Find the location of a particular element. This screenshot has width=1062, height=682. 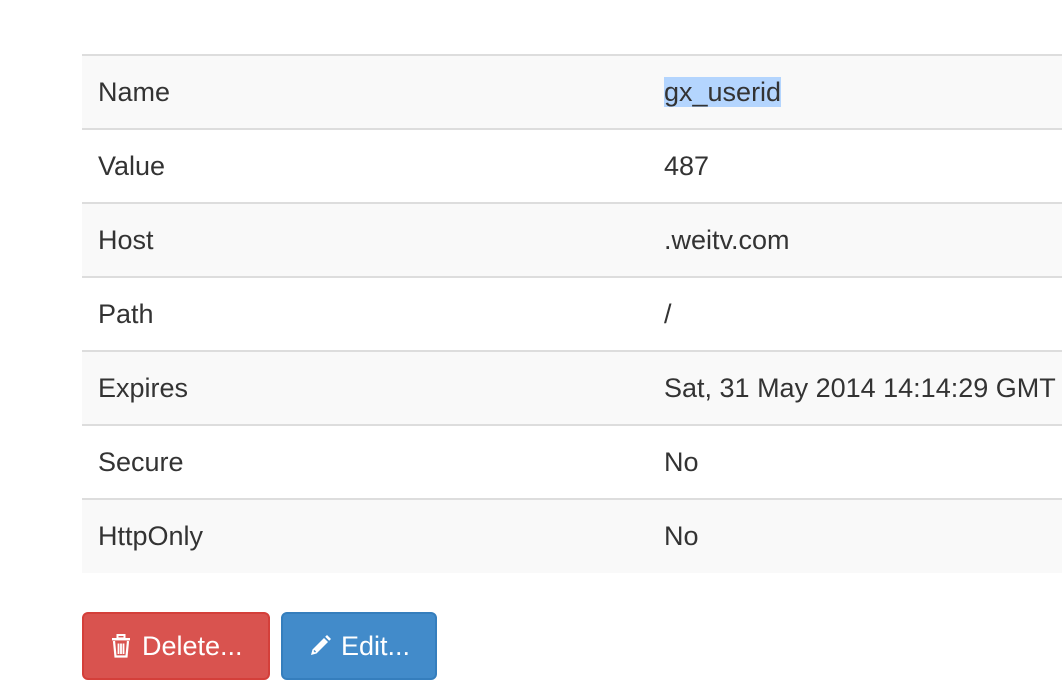

table-row-host: Host .weitv.com is located at coordinates (572, 239).